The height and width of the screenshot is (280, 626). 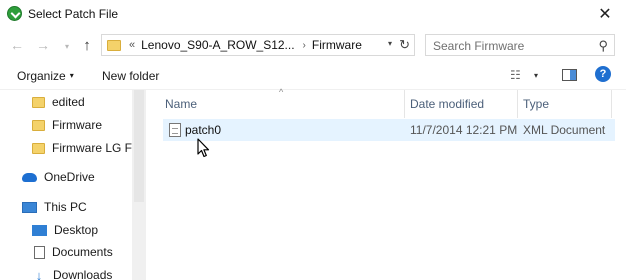 I want to click on documents-icon, so click(x=39, y=252).